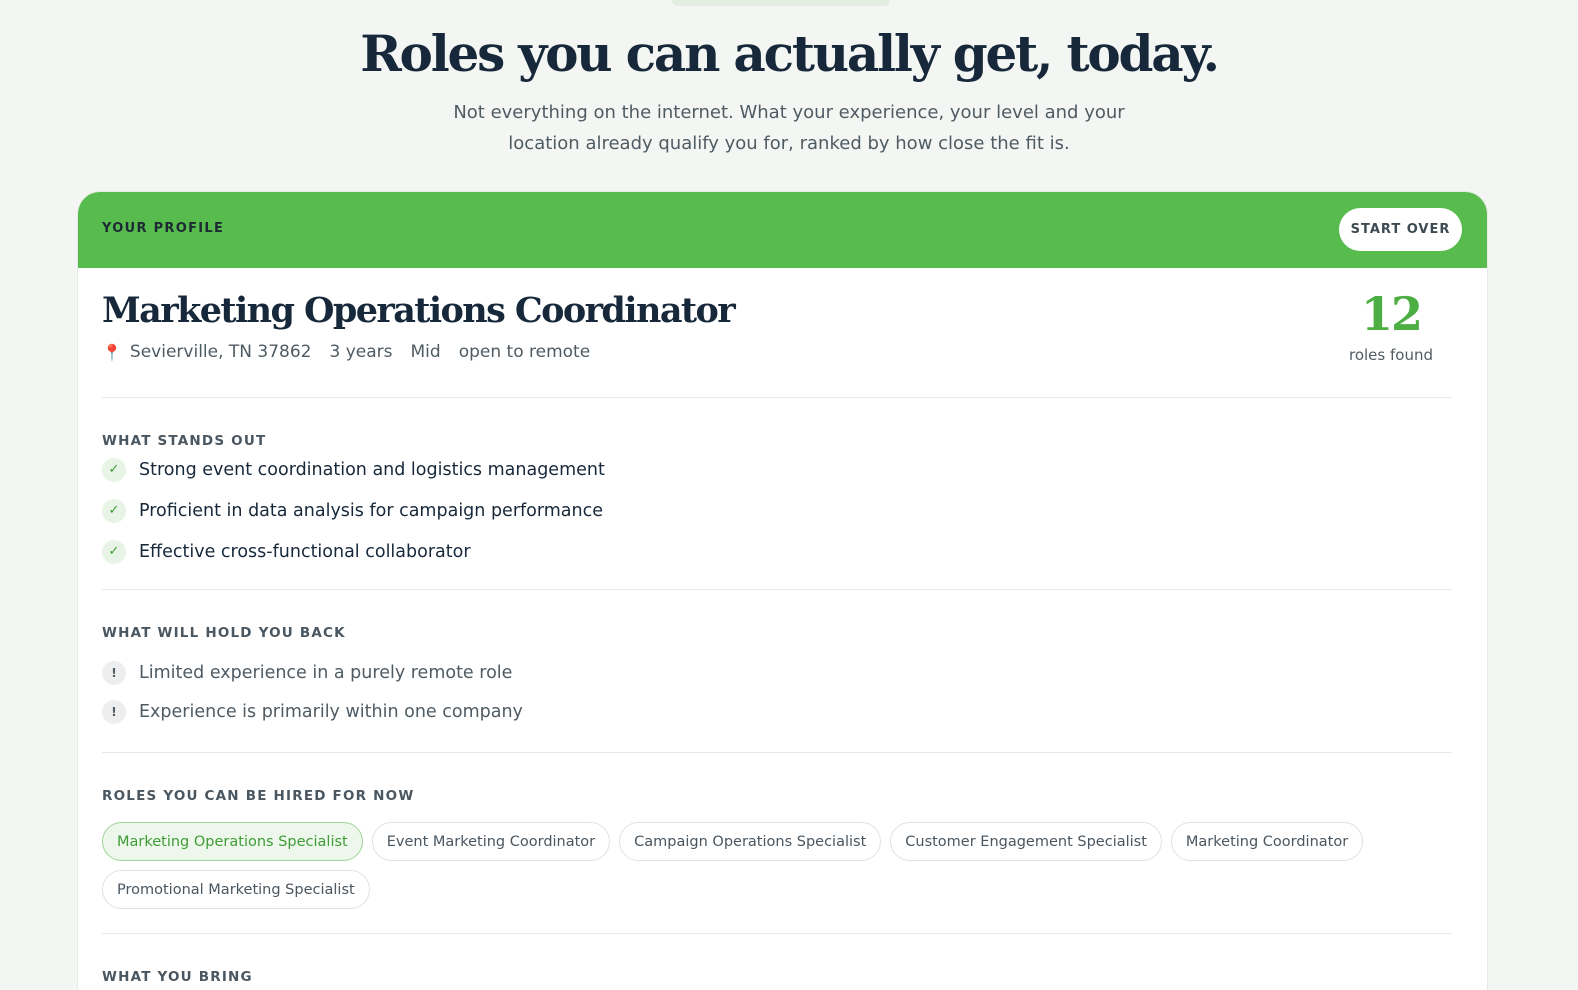  I want to click on role-chip-promotional-marketing-specialist: Promotional Marketing Specialist, so click(236, 889).